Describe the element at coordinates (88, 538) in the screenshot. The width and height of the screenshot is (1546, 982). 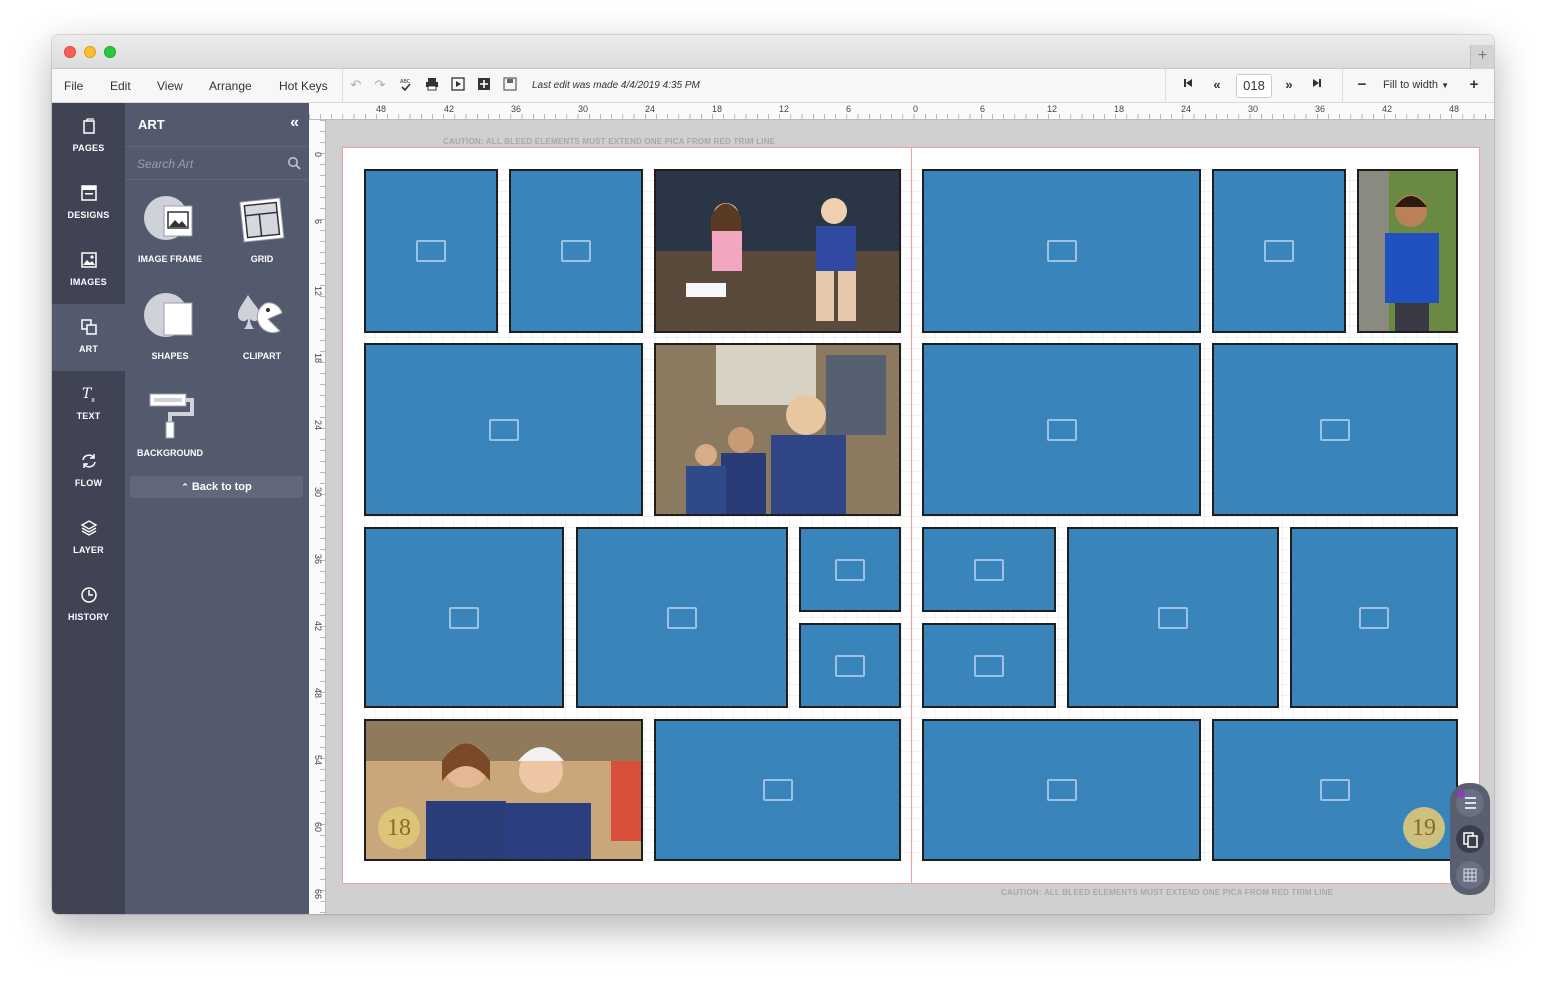
I see `rail-item-layer: LAYER` at that location.